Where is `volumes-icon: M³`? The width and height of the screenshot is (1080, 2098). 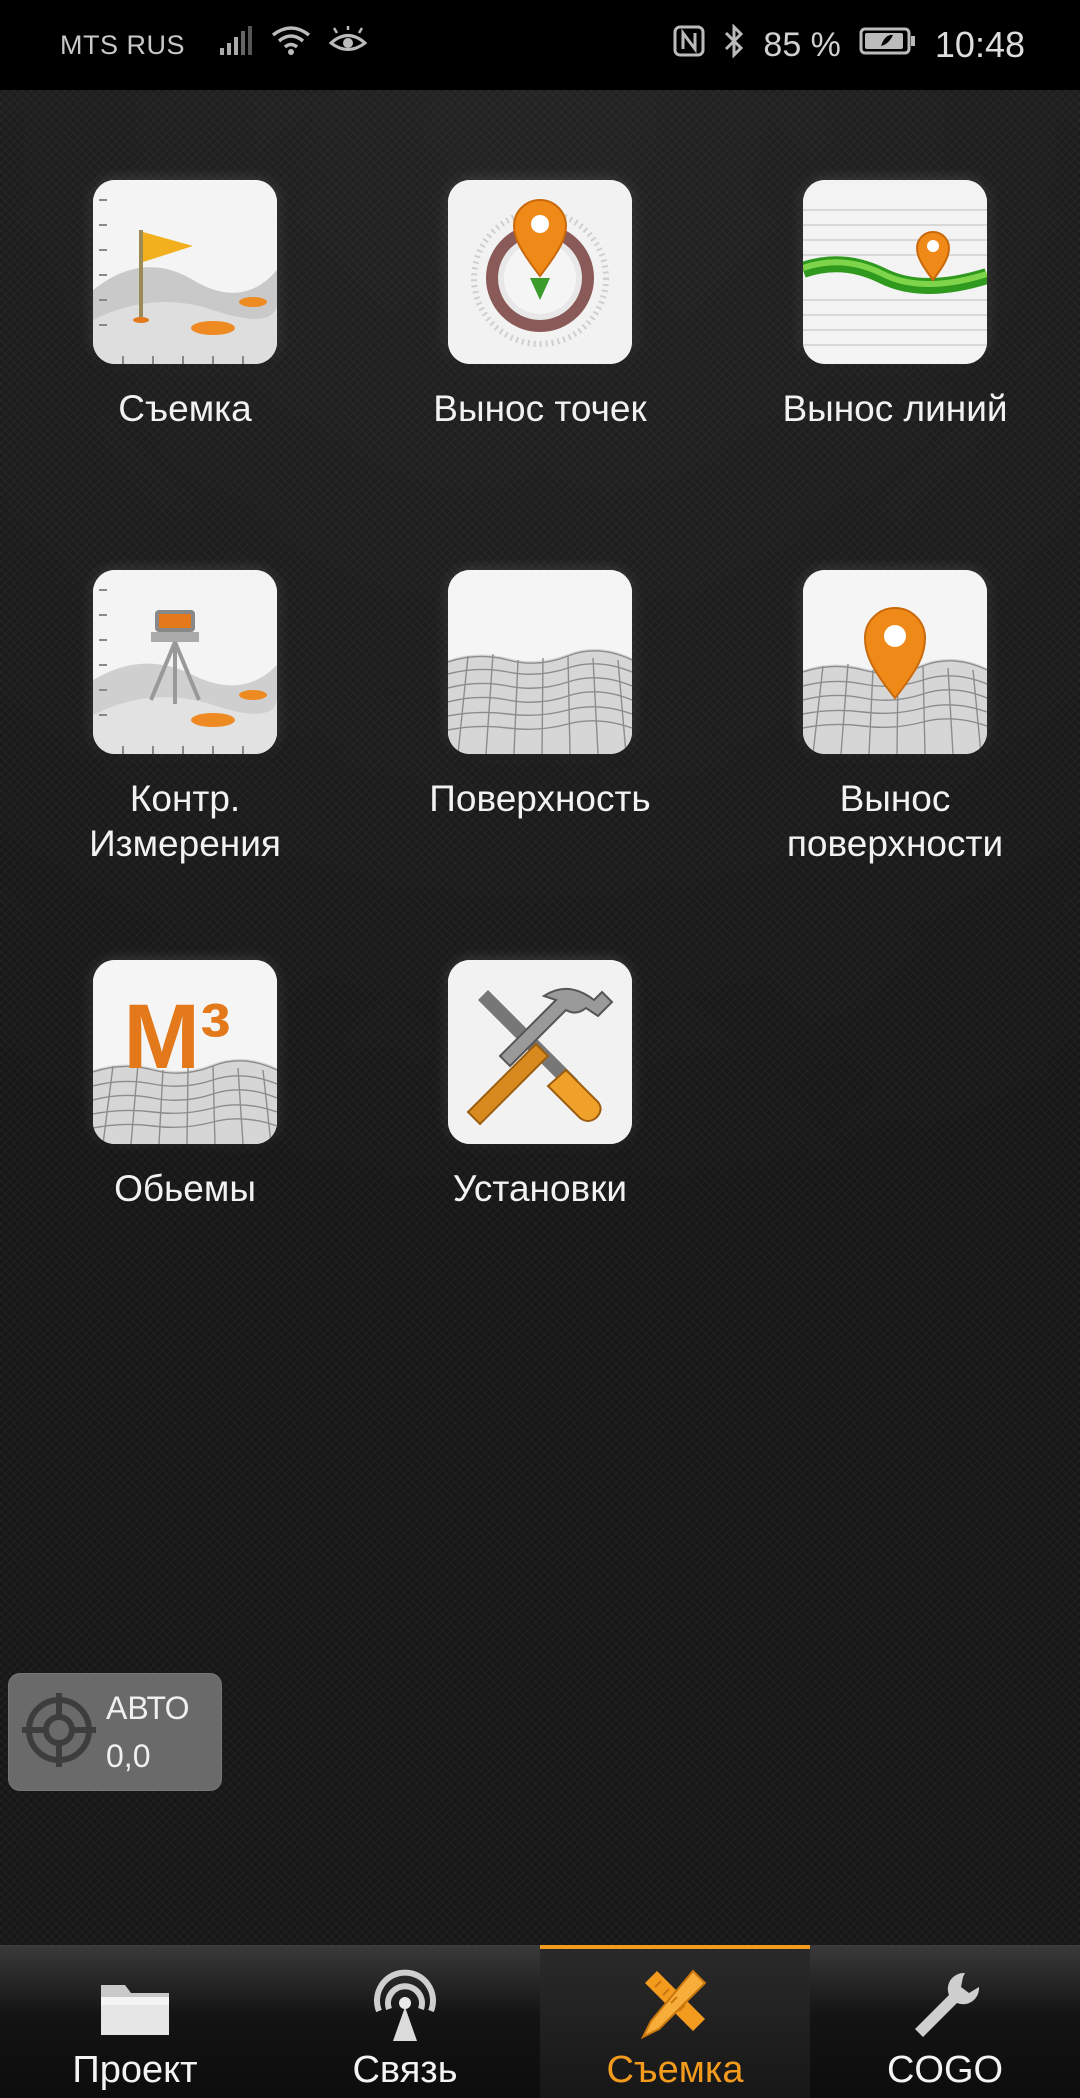 volumes-icon: M³ is located at coordinates (185, 1052).